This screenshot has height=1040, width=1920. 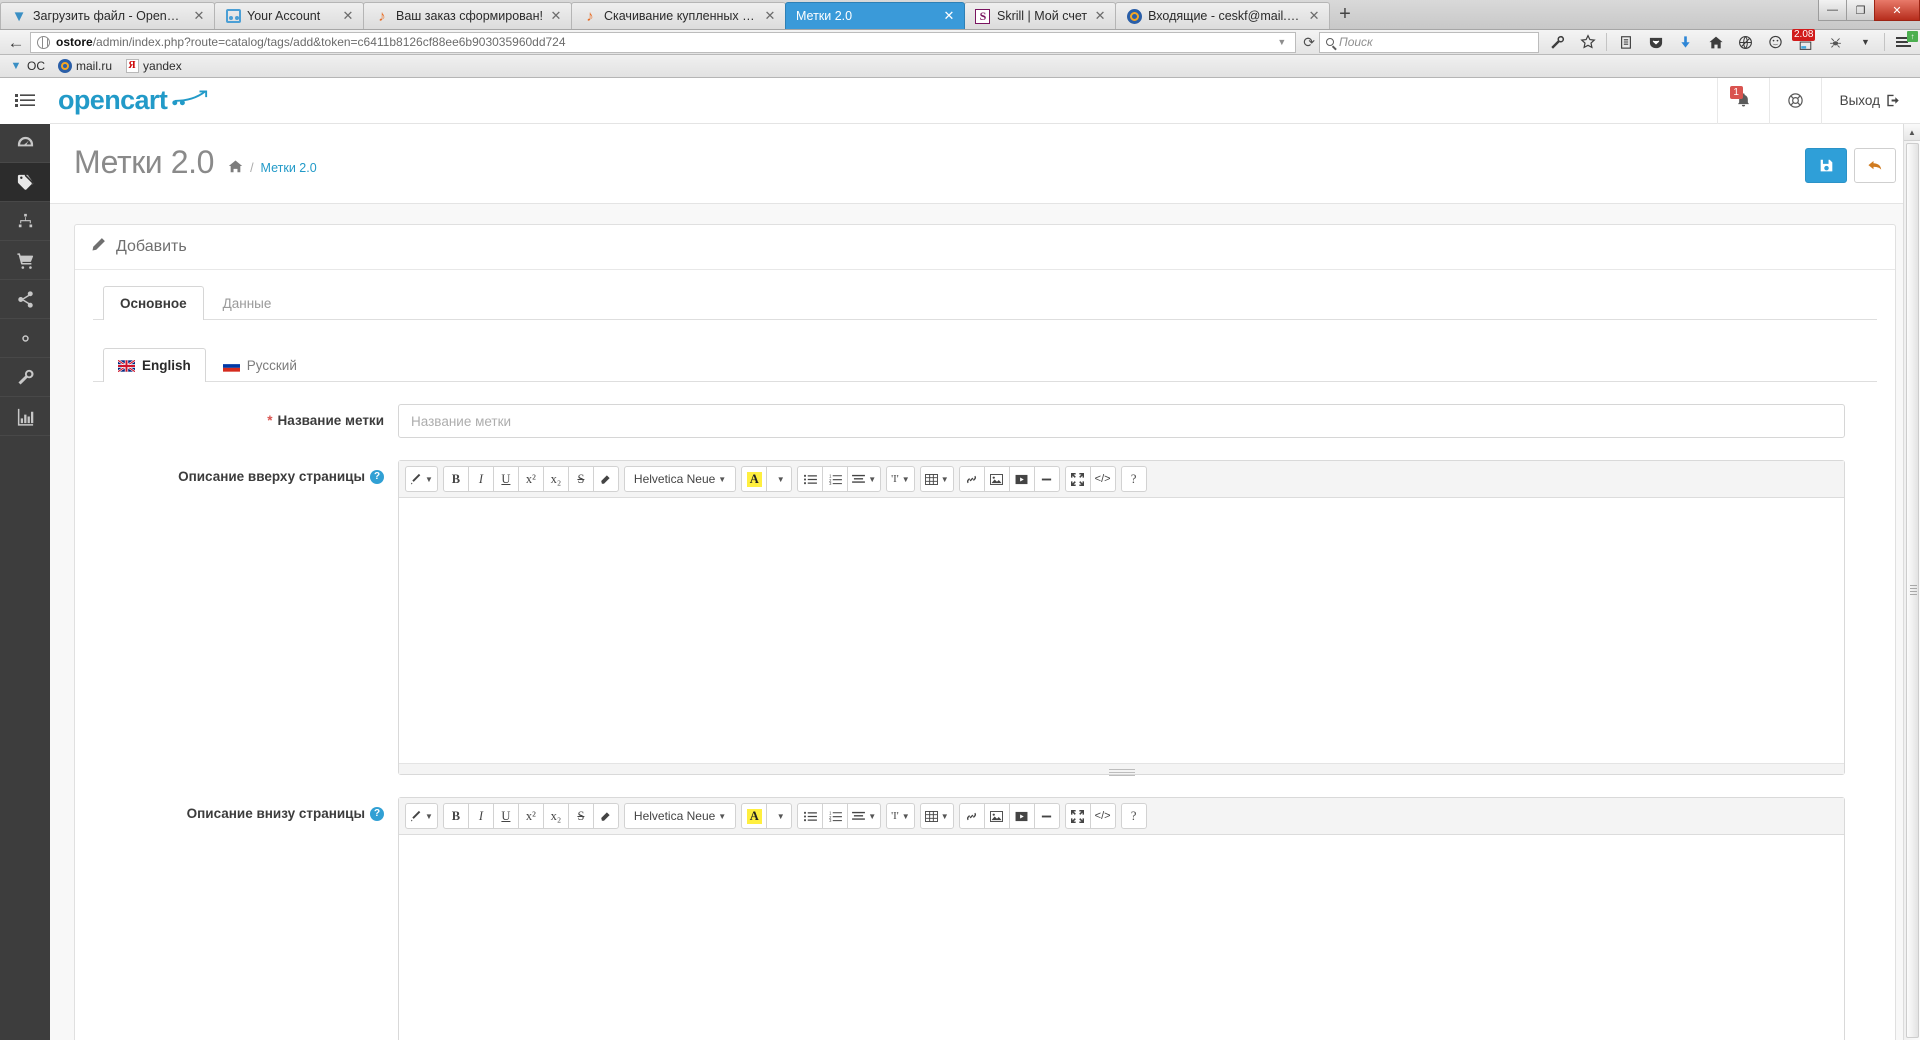 I want to click on hr-icon, so click(x=1046, y=479).